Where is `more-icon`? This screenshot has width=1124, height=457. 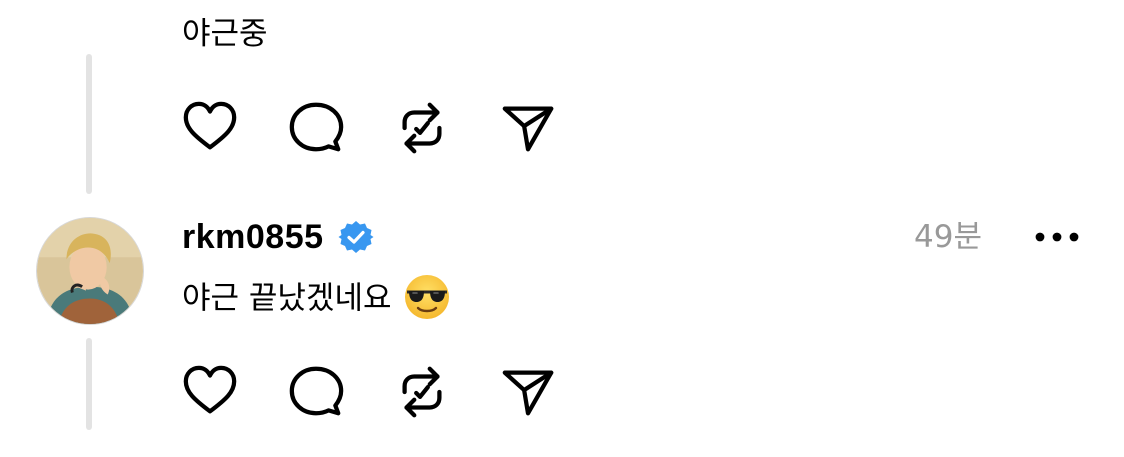 more-icon is located at coordinates (1057, 237).